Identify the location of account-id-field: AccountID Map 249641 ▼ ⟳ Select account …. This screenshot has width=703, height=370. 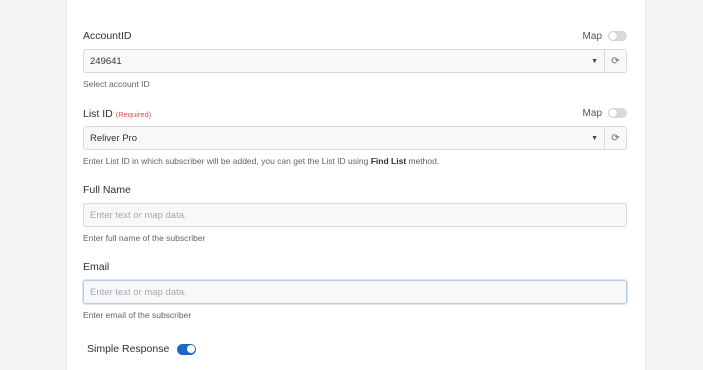
(355, 58).